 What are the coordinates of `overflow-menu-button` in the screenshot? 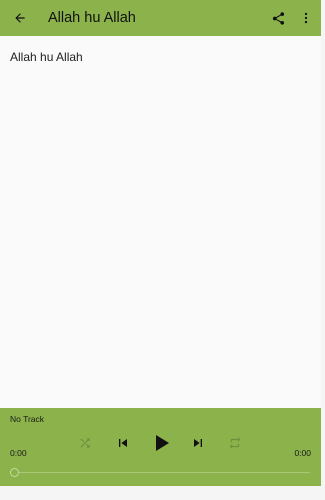 It's located at (306, 18).